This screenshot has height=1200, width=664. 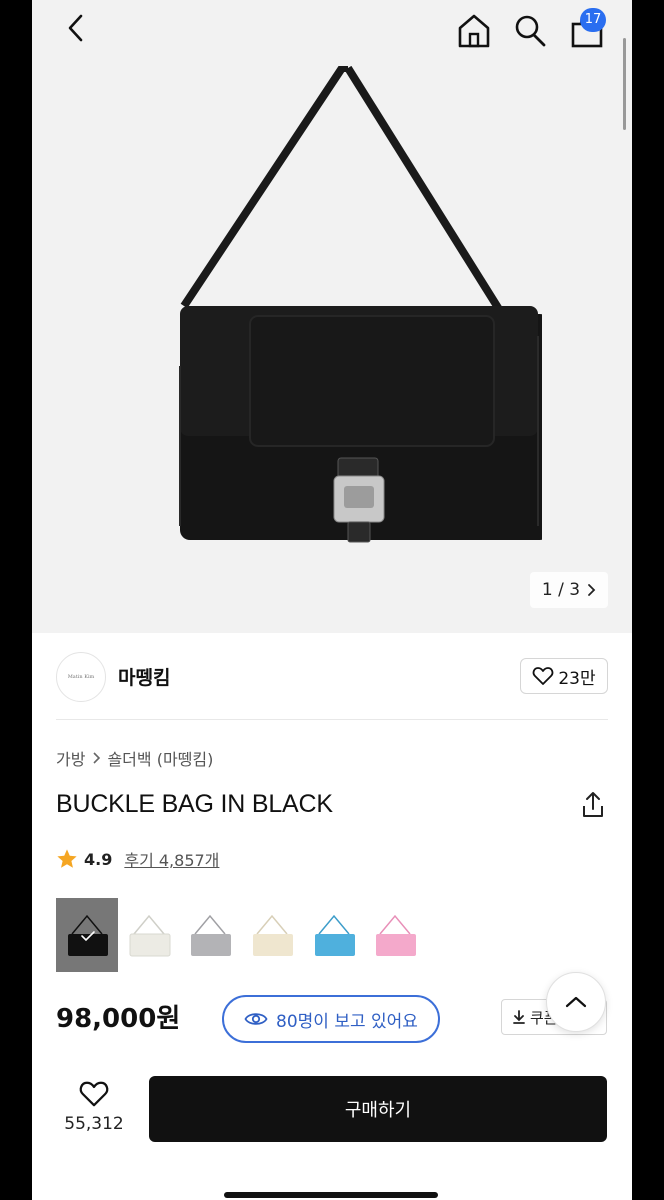 I want to click on back-button, so click(x=76, y=28).